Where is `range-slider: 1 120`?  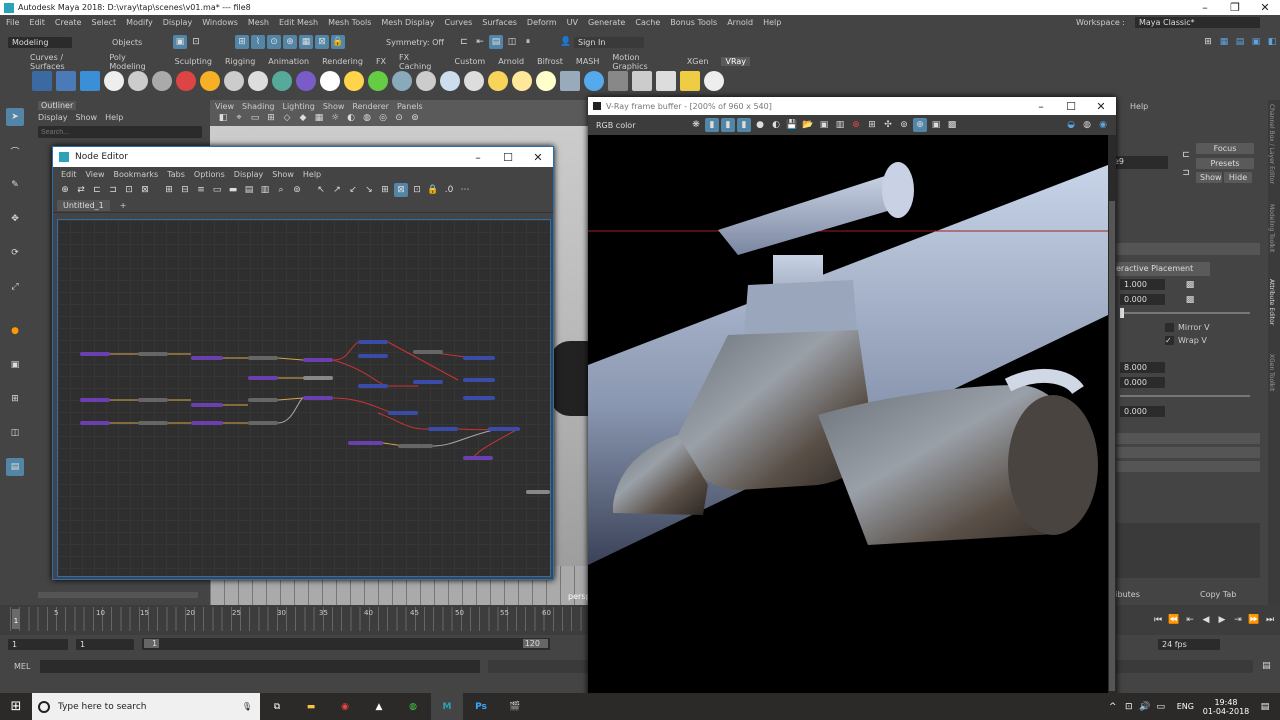
range-slider: 1 120 is located at coordinates (346, 644).